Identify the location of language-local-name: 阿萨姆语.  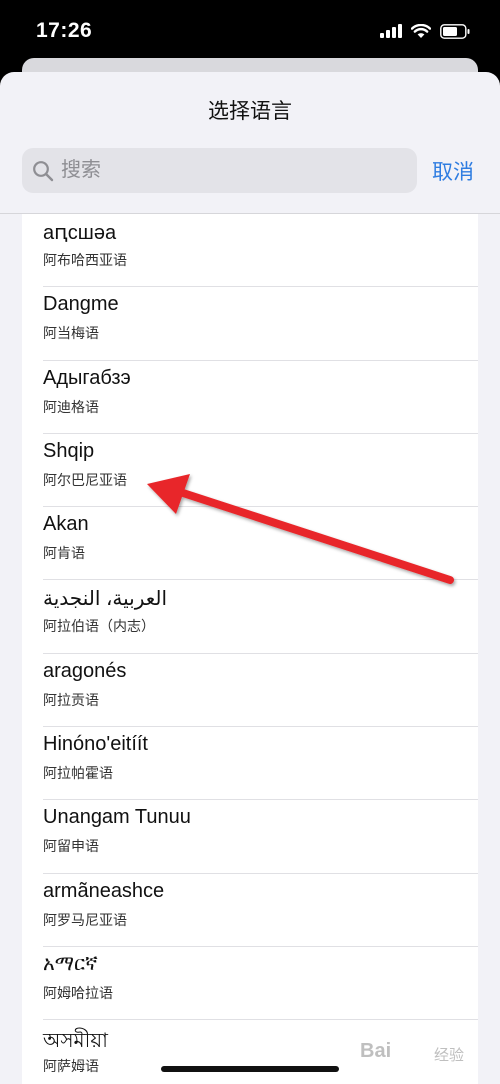
(71, 1066).